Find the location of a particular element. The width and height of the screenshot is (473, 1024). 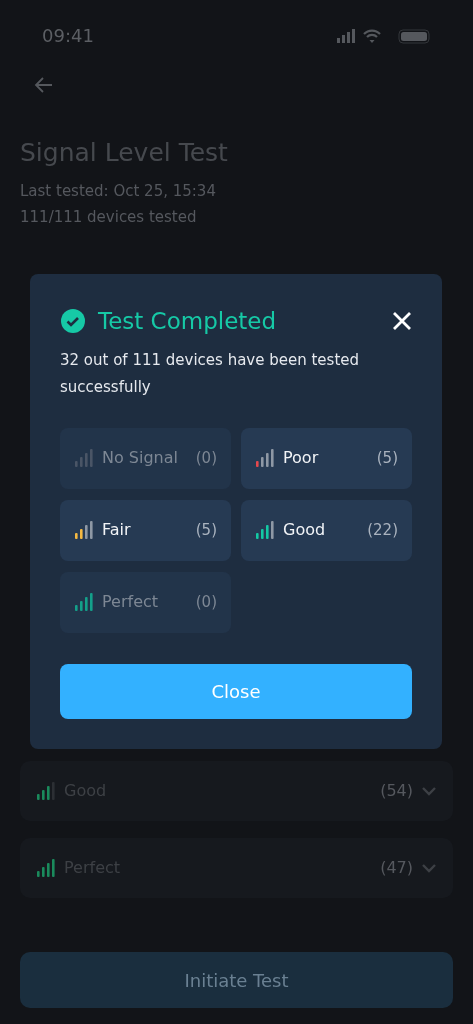

devices-tested-text: 111/111 devices tested is located at coordinates (109, 217).